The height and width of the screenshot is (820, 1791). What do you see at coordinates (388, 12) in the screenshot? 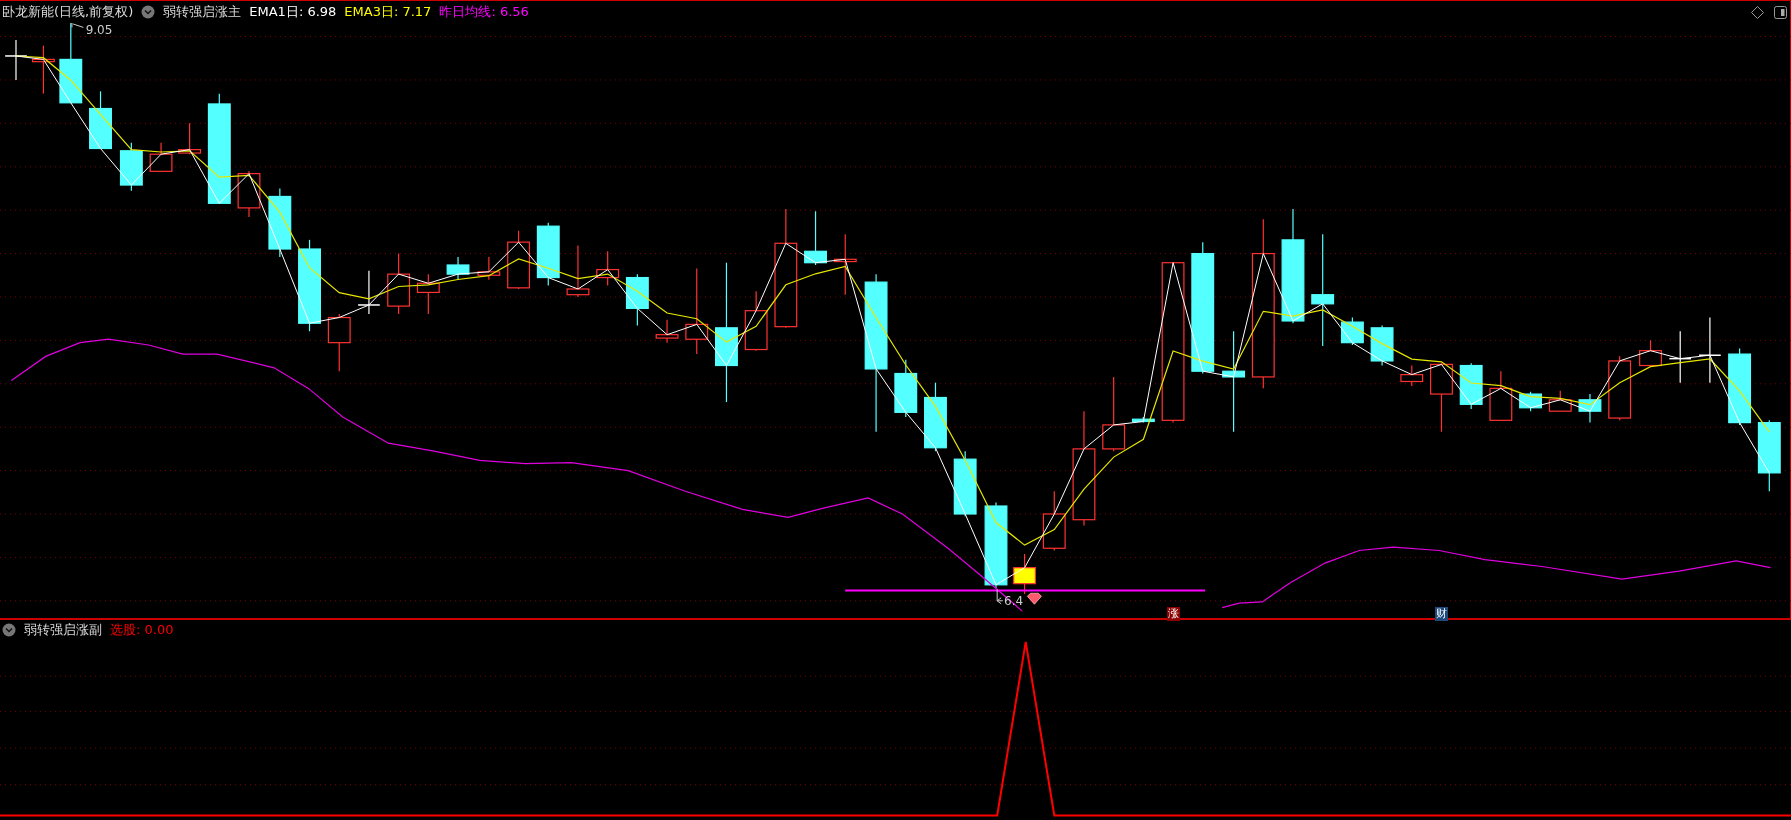
I see `legend-value: EMA3日: 7.17` at bounding box center [388, 12].